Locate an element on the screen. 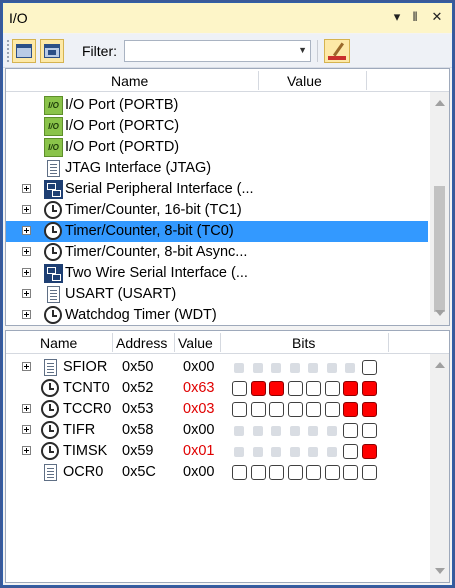 The image size is (455, 588). modules-scrollbar is located at coordinates (439, 208).